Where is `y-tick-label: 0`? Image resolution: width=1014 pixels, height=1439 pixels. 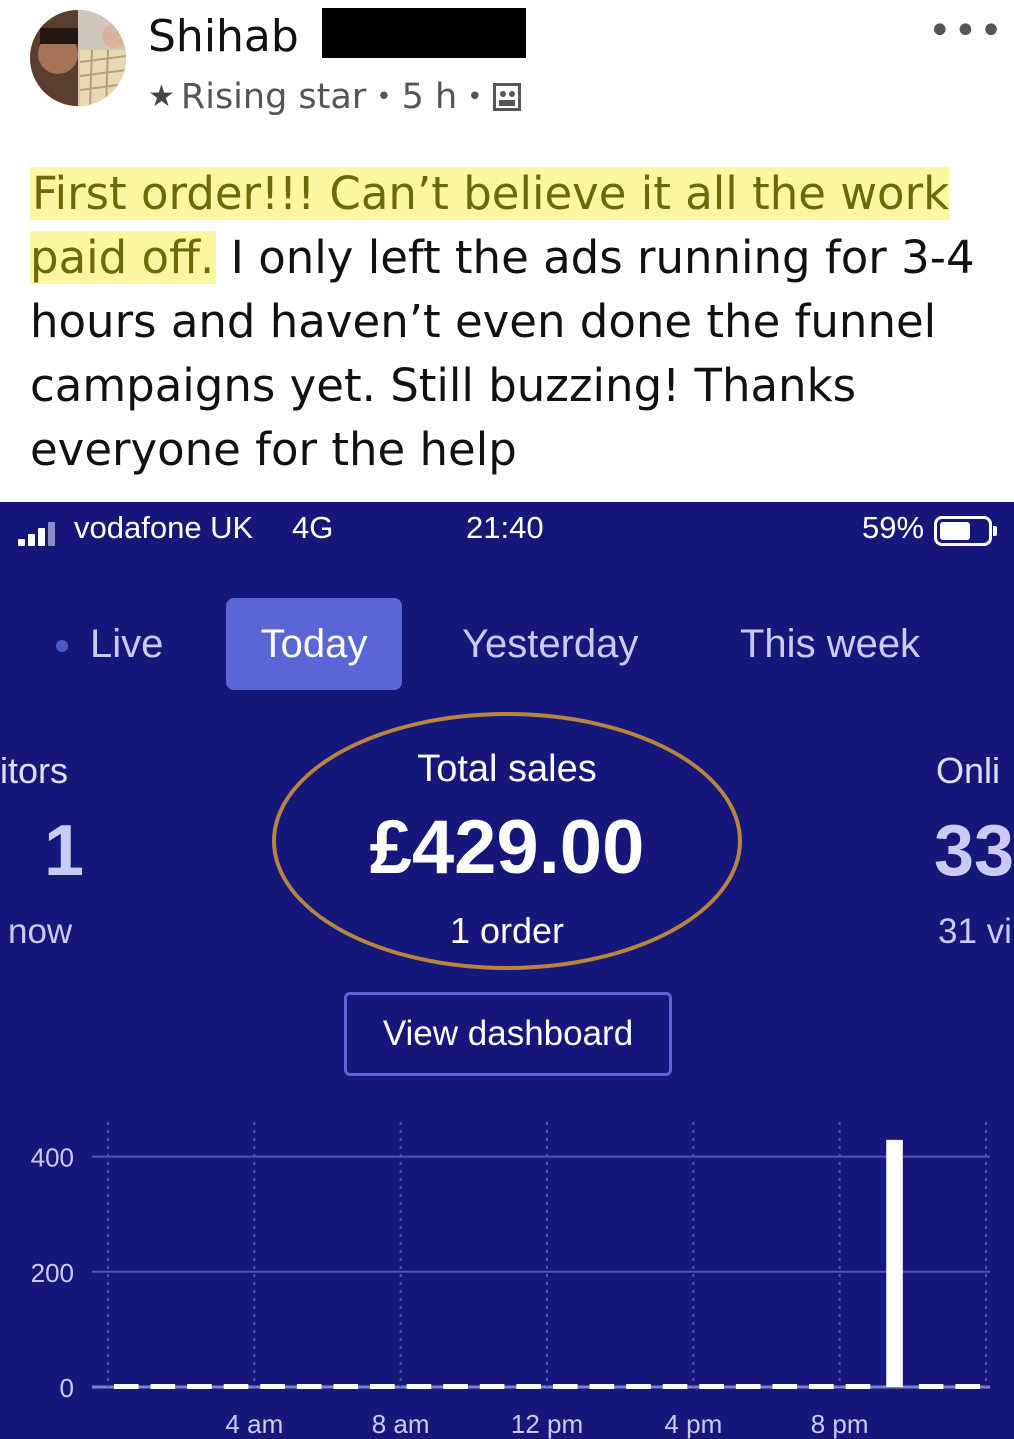
y-tick-label: 0 is located at coordinates (67, 1388).